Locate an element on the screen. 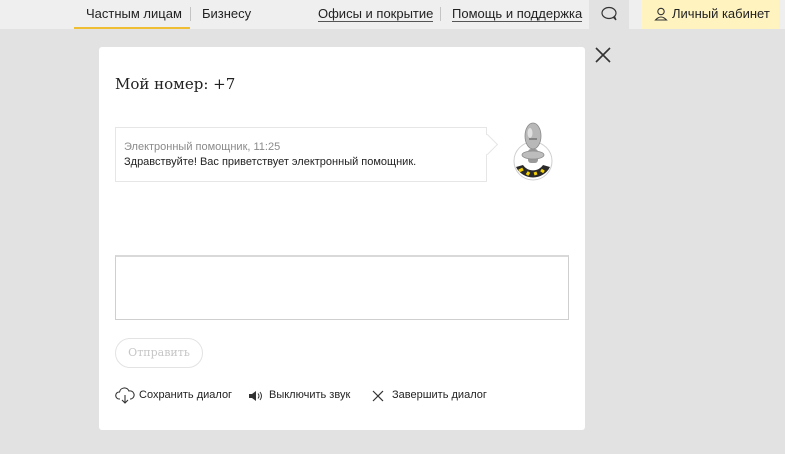 This screenshot has height=454, width=785. mute-sound-label: Выключить звук is located at coordinates (310, 395).